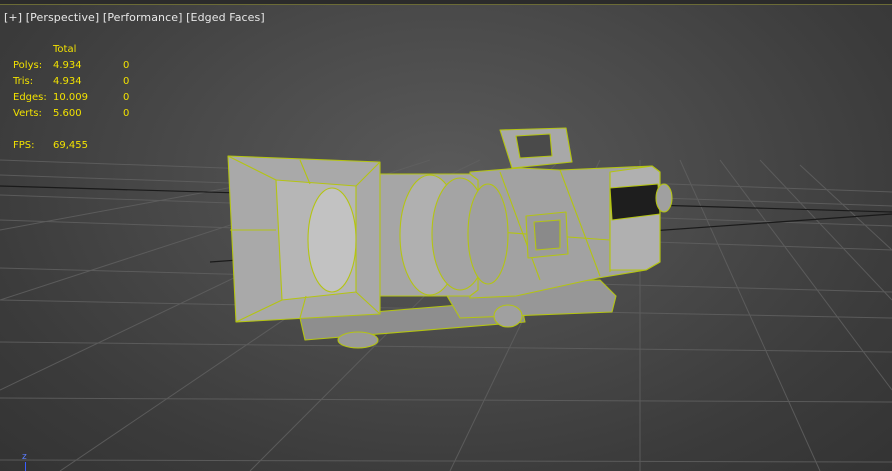 The image size is (892, 471). I want to click on viewport-edges-menu: [Edged Faces], so click(225, 17).